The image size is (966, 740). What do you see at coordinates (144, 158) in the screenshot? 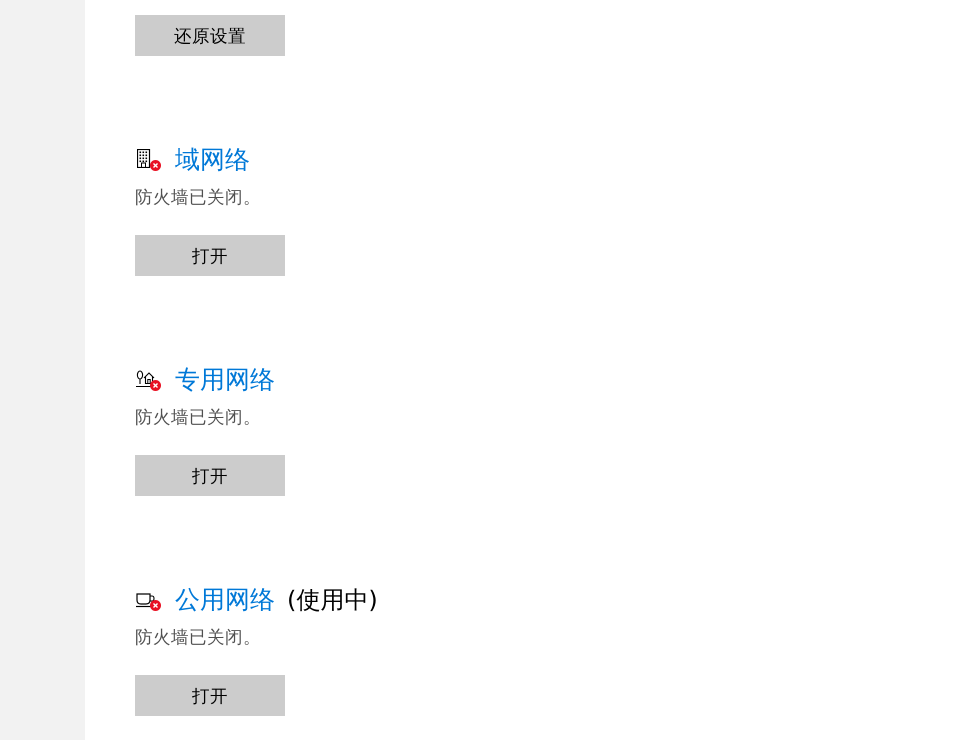
I see `building-icon` at bounding box center [144, 158].